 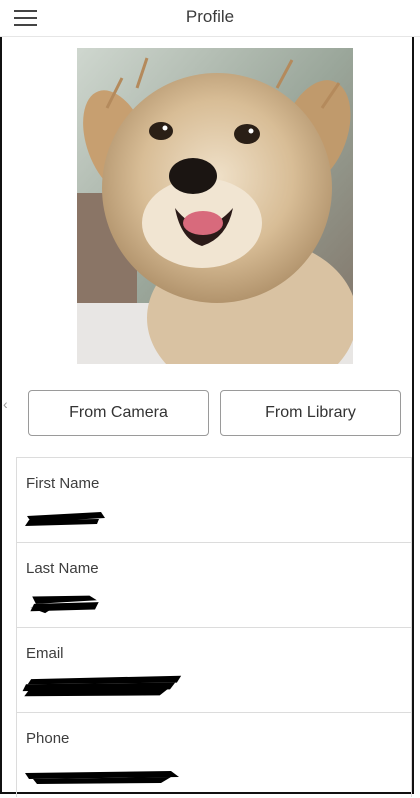 What do you see at coordinates (214, 670) in the screenshot?
I see `email-field: Email` at bounding box center [214, 670].